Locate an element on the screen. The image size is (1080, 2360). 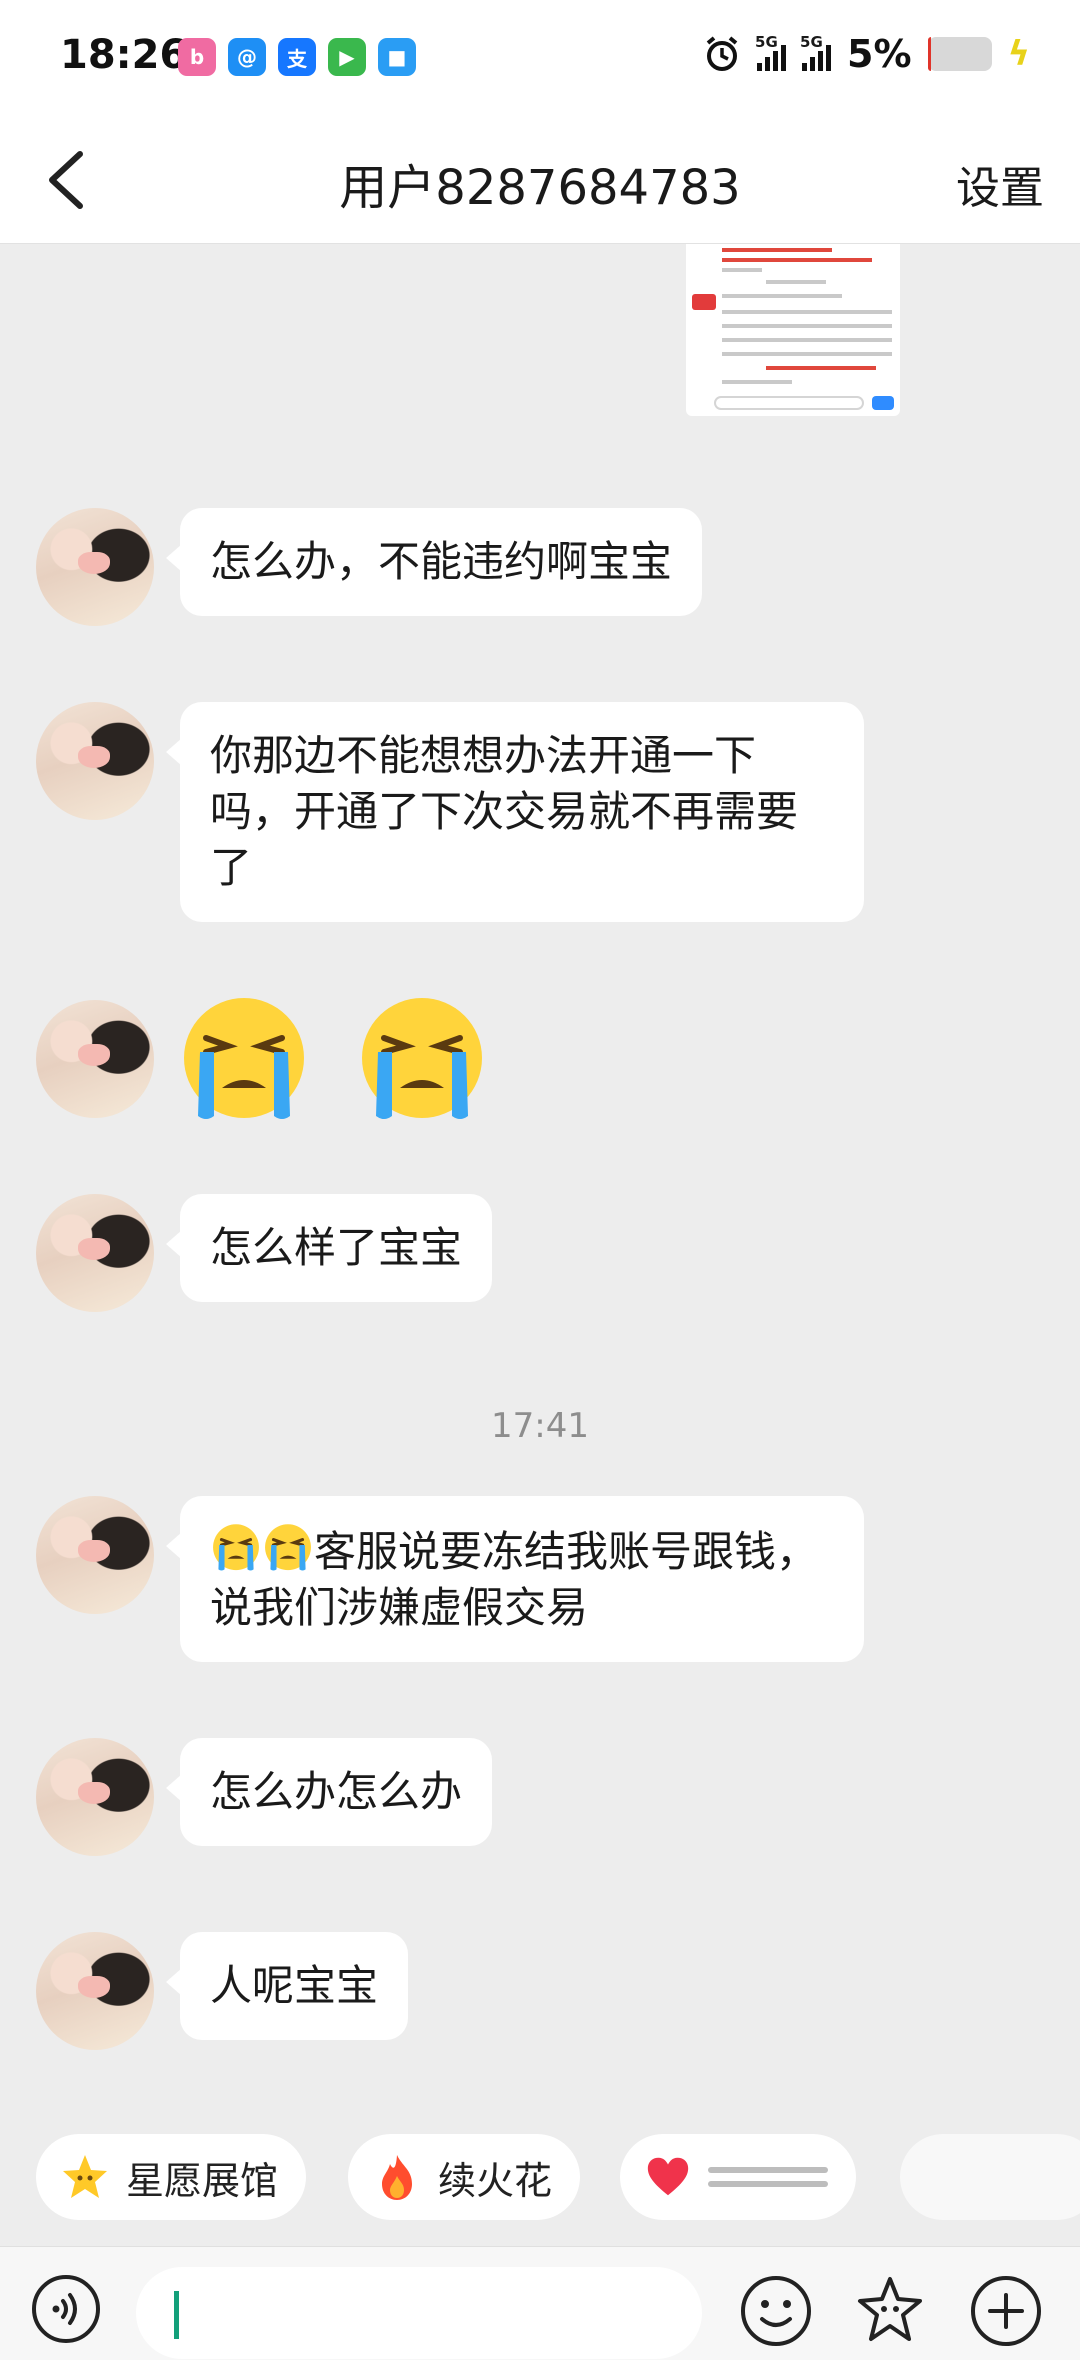
message-input-bar is located at coordinates (540, 2303).